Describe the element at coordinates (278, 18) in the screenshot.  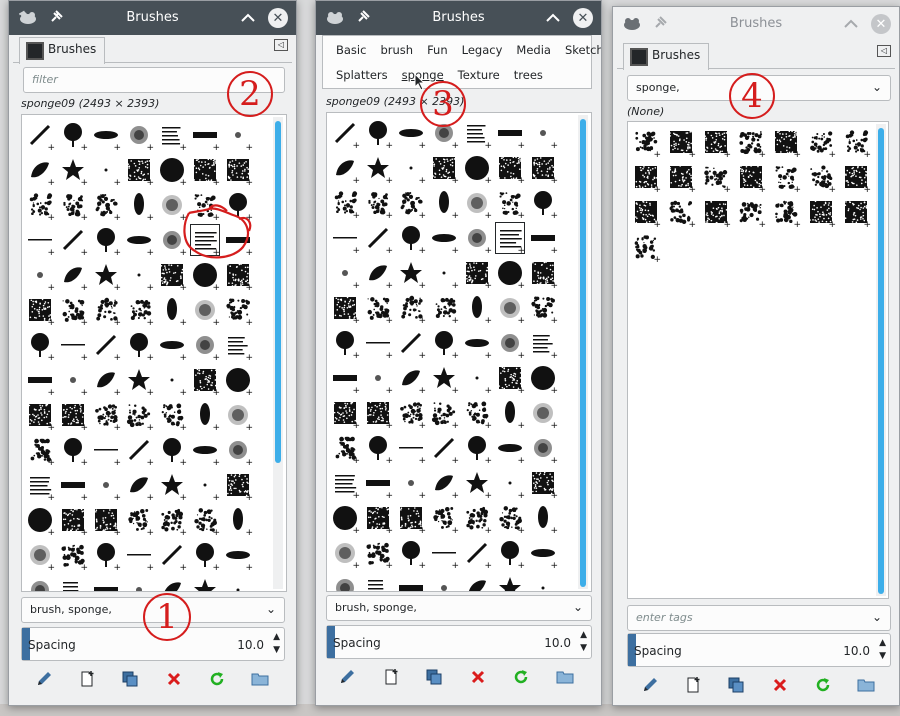
I see `close-icon: ✕` at that location.